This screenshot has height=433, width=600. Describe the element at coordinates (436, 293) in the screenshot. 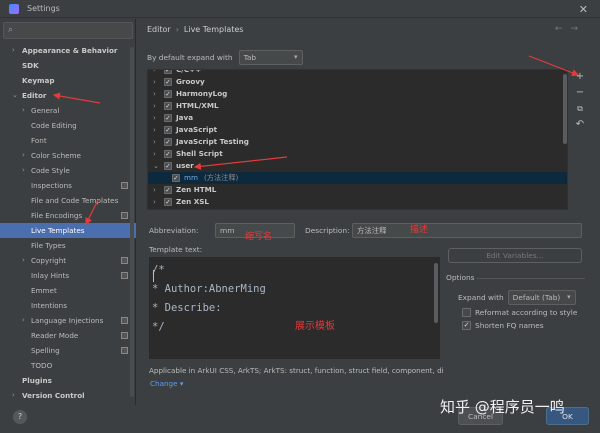

I see `editor-scrollbar` at that location.